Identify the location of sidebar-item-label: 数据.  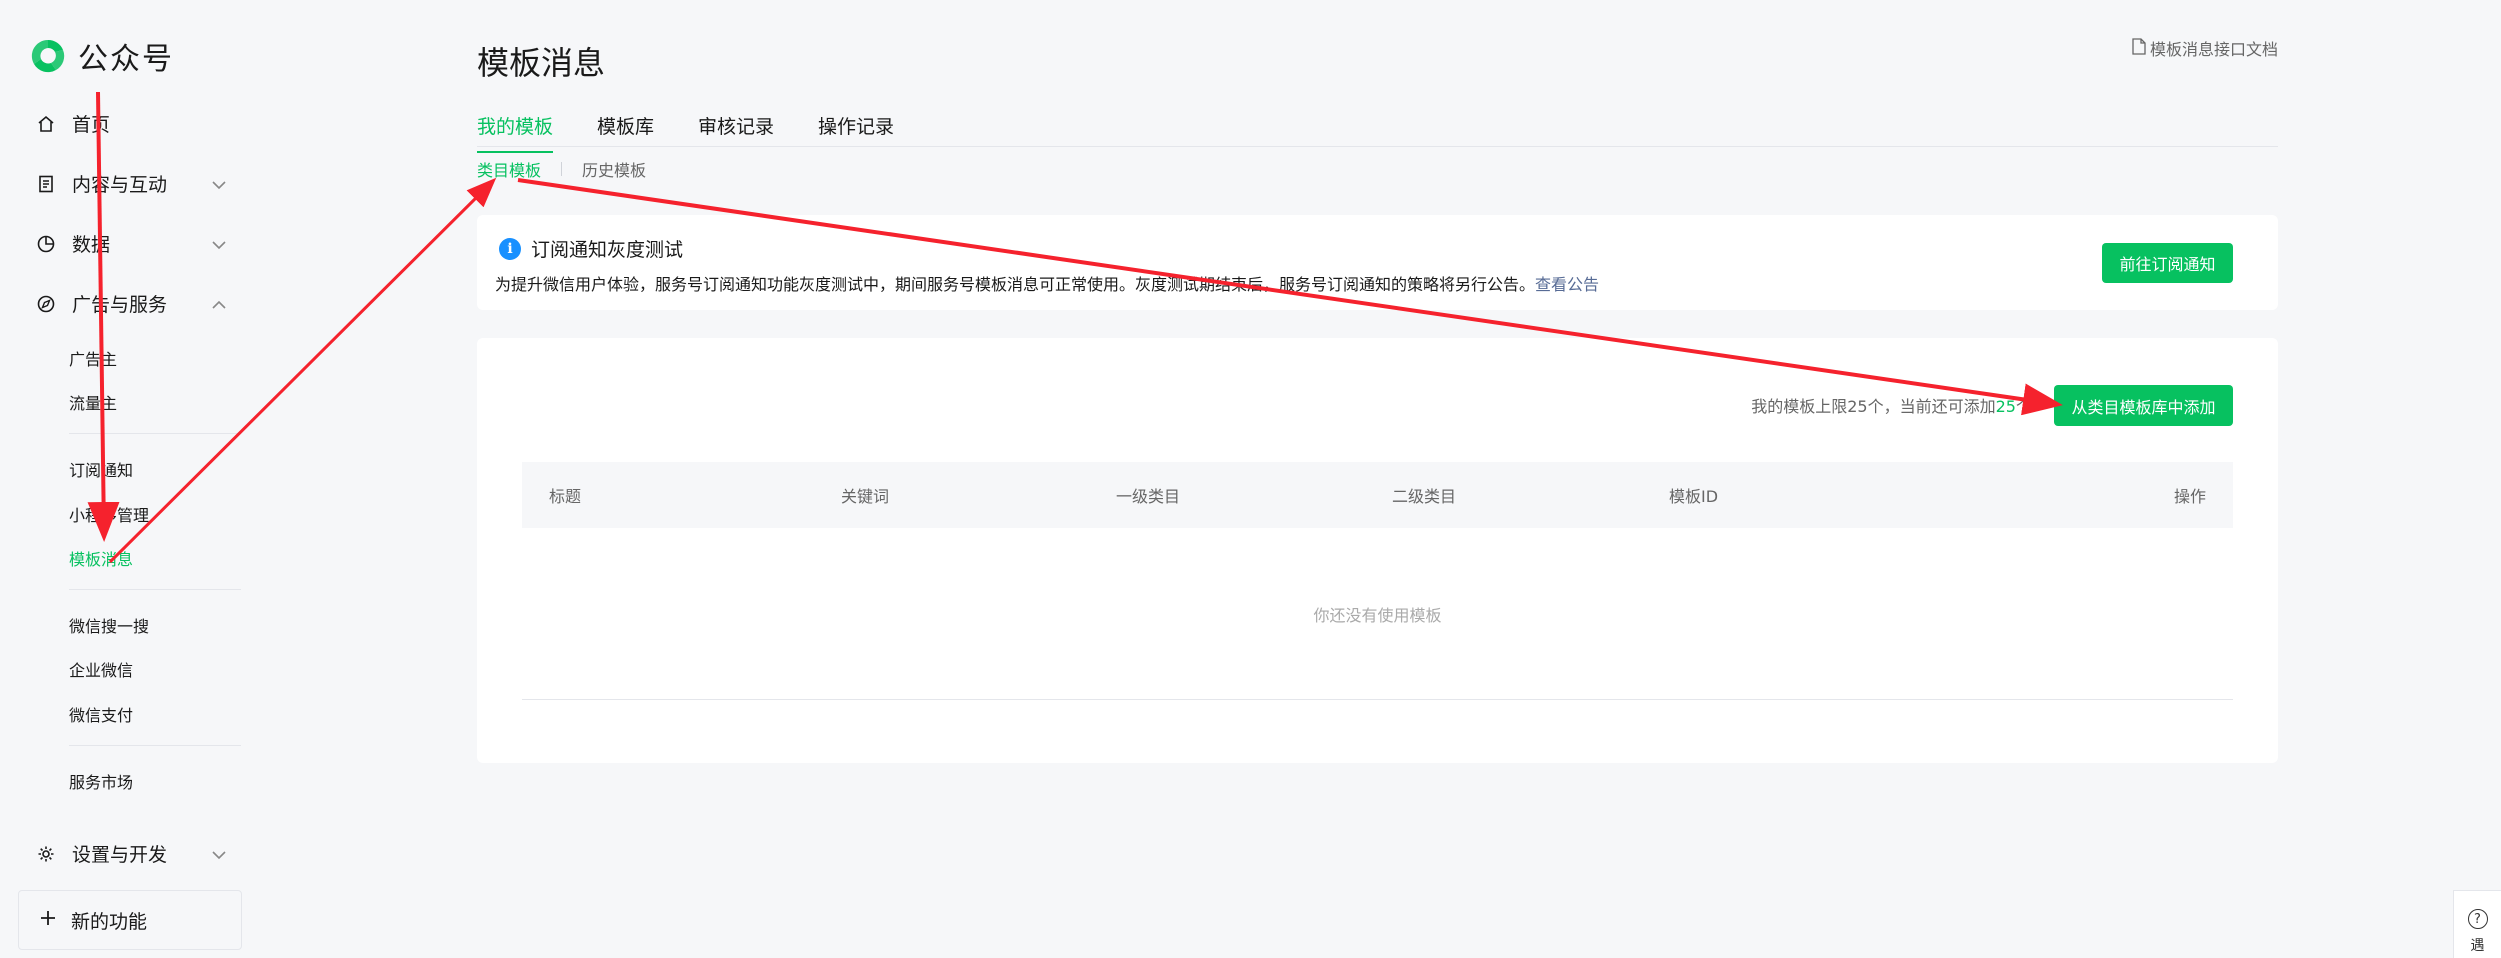
(91, 245).